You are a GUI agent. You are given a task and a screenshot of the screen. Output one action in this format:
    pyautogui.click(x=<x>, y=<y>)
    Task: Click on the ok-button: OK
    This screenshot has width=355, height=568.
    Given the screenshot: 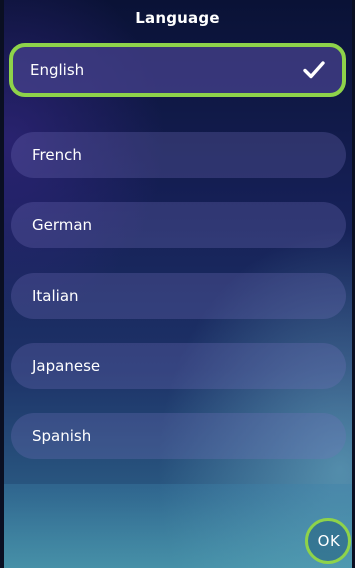 What is the action you would take?
    pyautogui.click(x=328, y=541)
    